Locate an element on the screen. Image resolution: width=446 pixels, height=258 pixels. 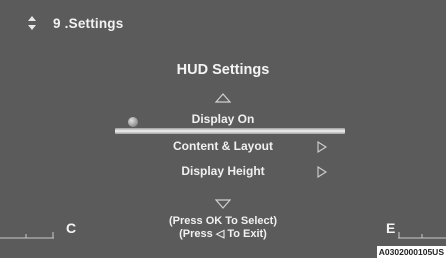
selection-highlight-bar is located at coordinates (230, 131).